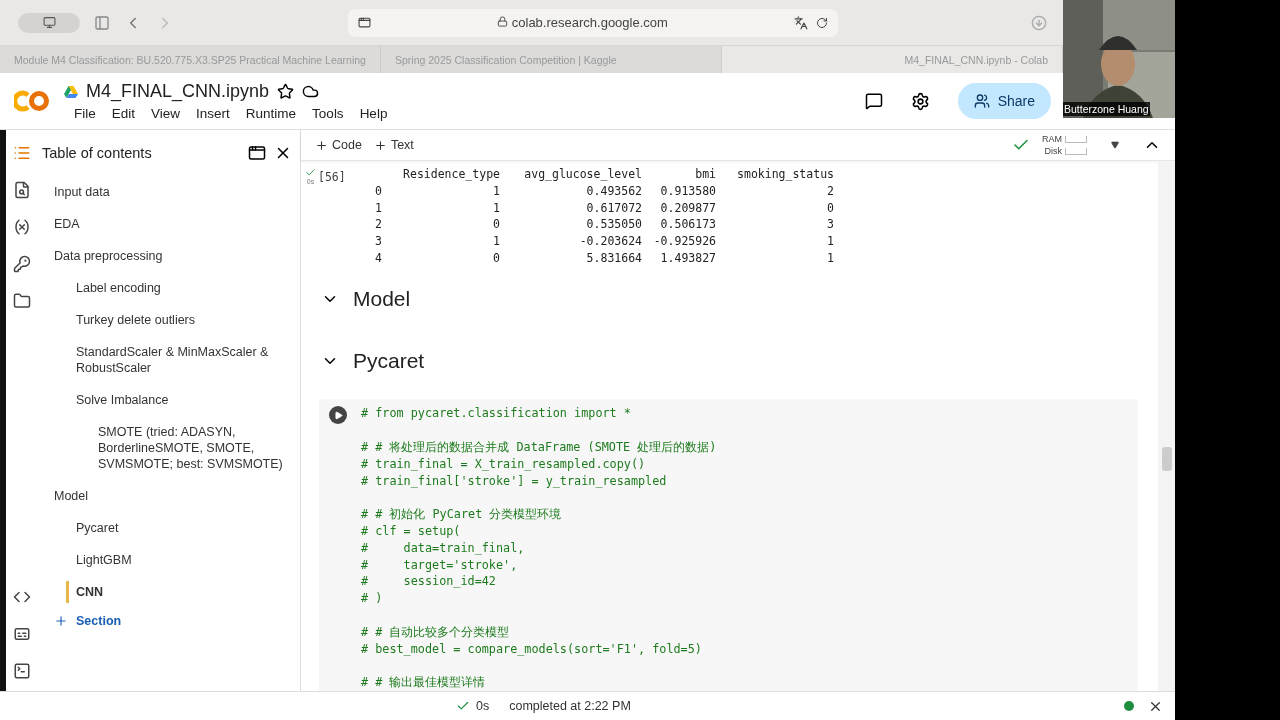  What do you see at coordinates (613, 225) in the screenshot?
I see `table-cell-text: 0.535050` at bounding box center [613, 225].